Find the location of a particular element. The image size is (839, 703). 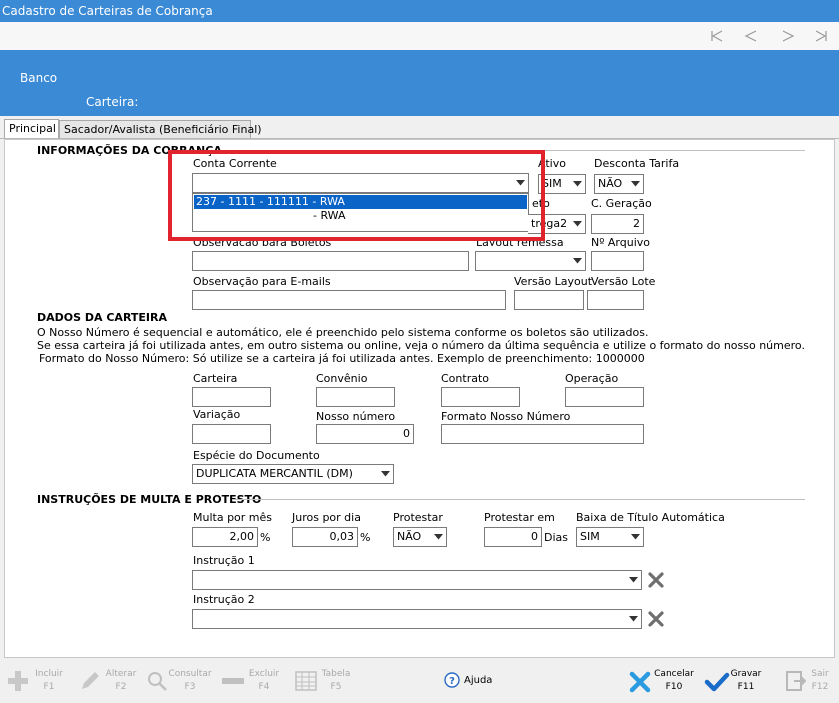

section-title-dados-carteira: DADOS DA CARTEIRA is located at coordinates (102, 317).